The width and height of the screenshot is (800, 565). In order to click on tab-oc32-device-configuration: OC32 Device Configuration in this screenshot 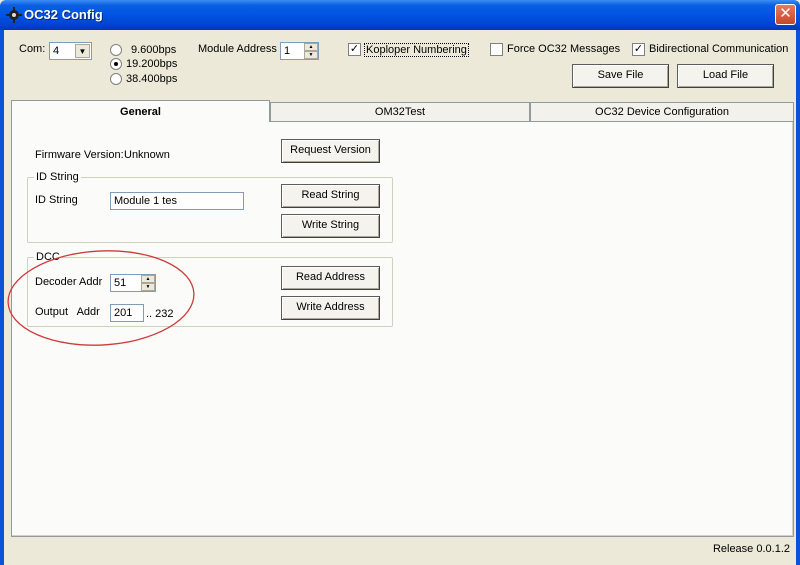, I will do `click(662, 112)`.